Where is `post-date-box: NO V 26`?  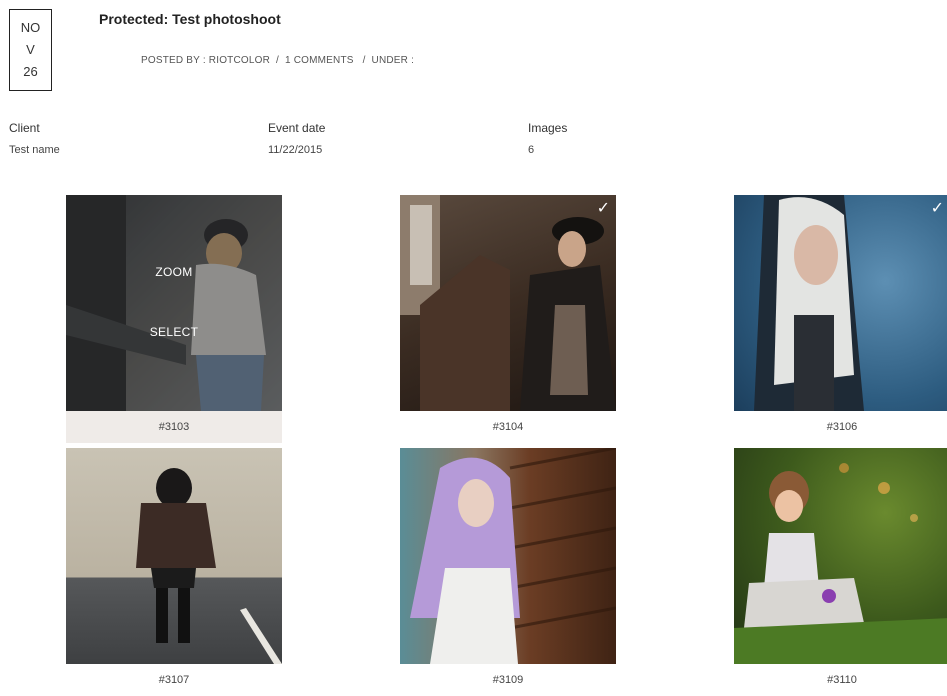 post-date-box: NO V 26 is located at coordinates (30, 50).